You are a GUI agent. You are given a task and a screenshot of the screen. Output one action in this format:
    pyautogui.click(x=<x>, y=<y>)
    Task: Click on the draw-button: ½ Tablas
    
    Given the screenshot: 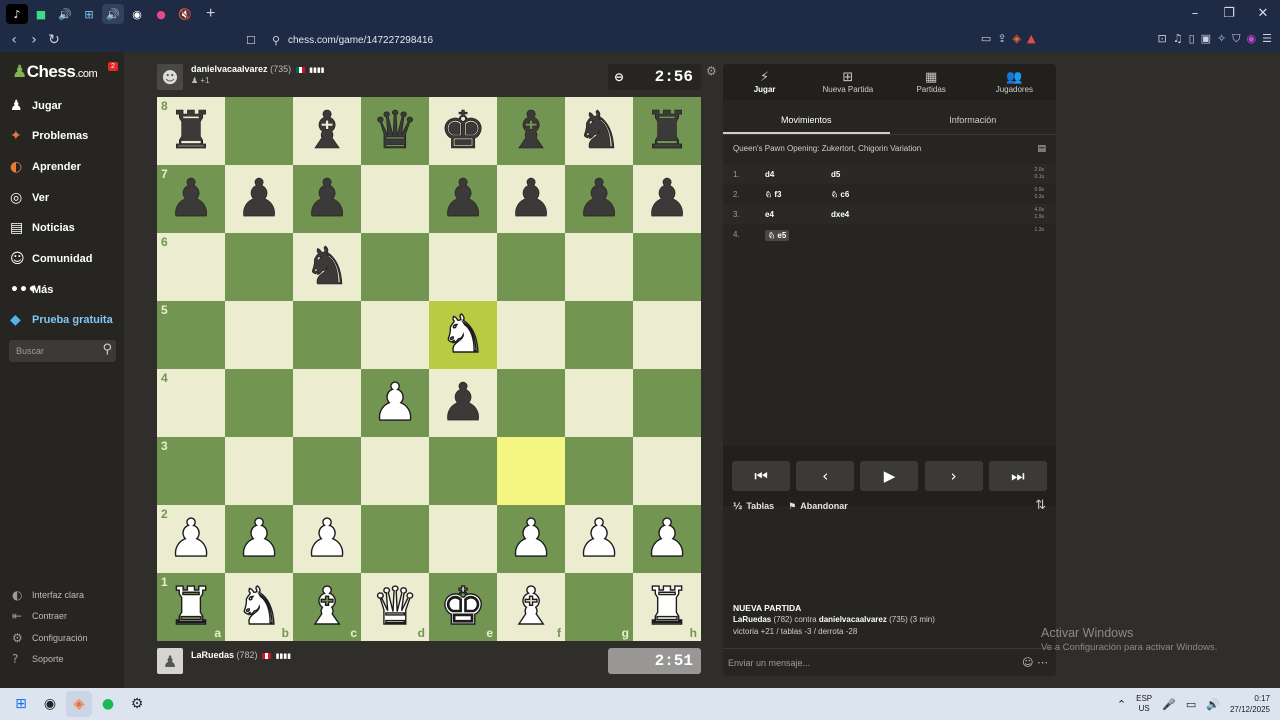 What is the action you would take?
    pyautogui.click(x=753, y=506)
    